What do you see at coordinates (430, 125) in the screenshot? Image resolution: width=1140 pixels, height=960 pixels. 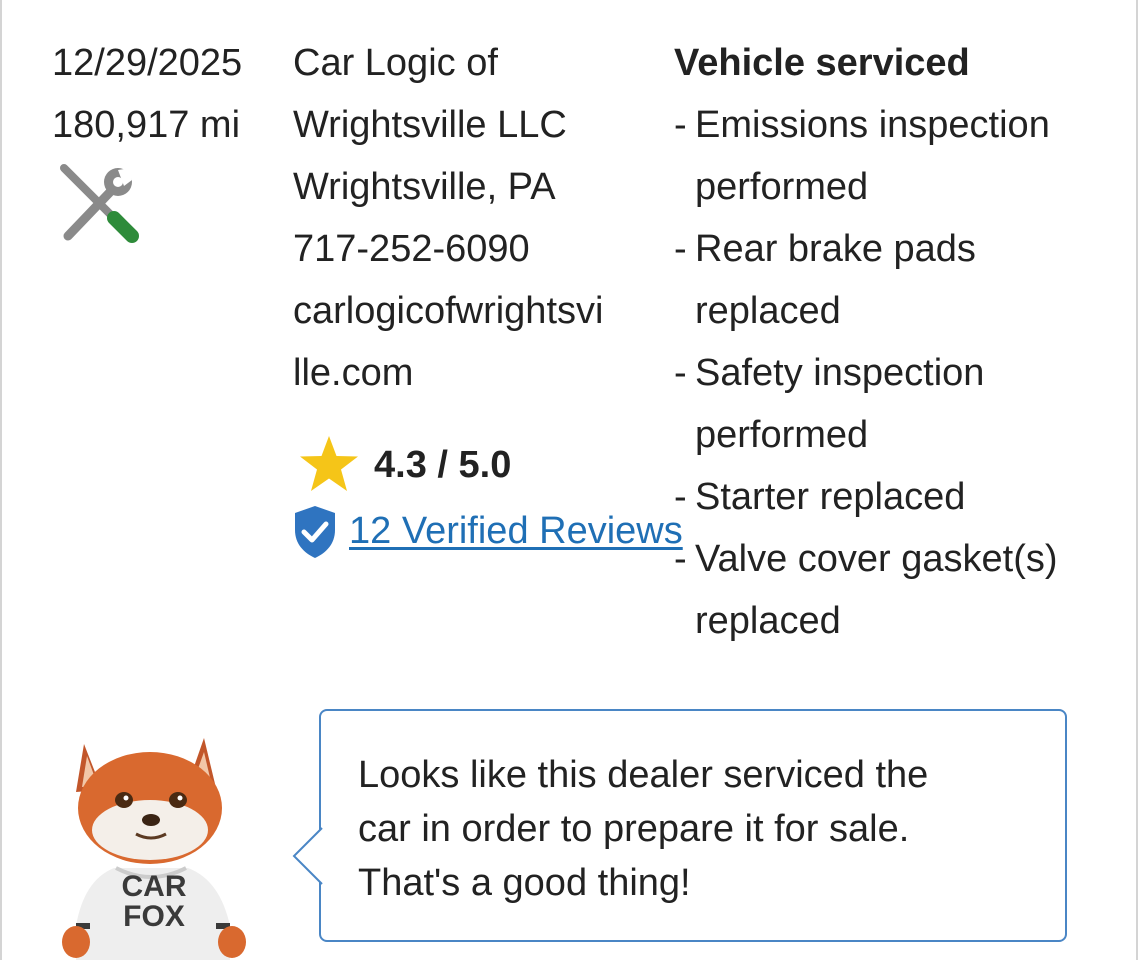 I see `dealer-name-line2: Wrightsville LLC` at bounding box center [430, 125].